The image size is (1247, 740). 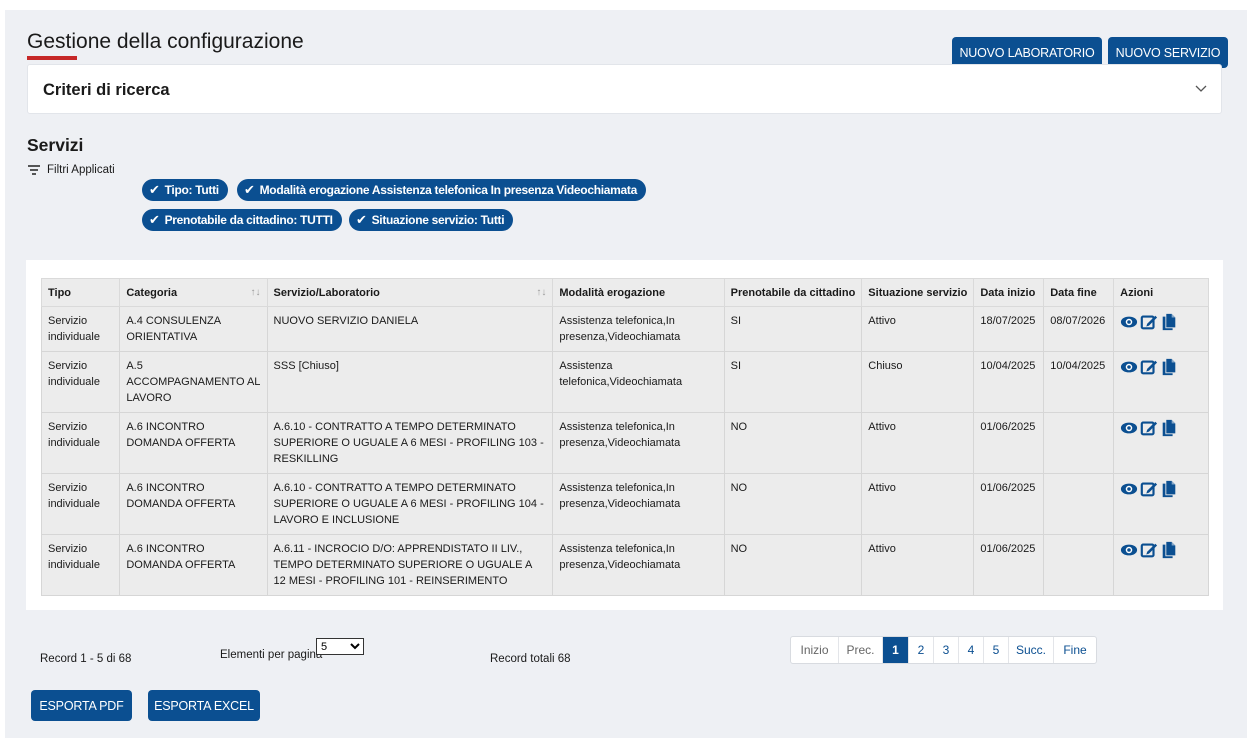 I want to click on page-5: 5, so click(x=996, y=650).